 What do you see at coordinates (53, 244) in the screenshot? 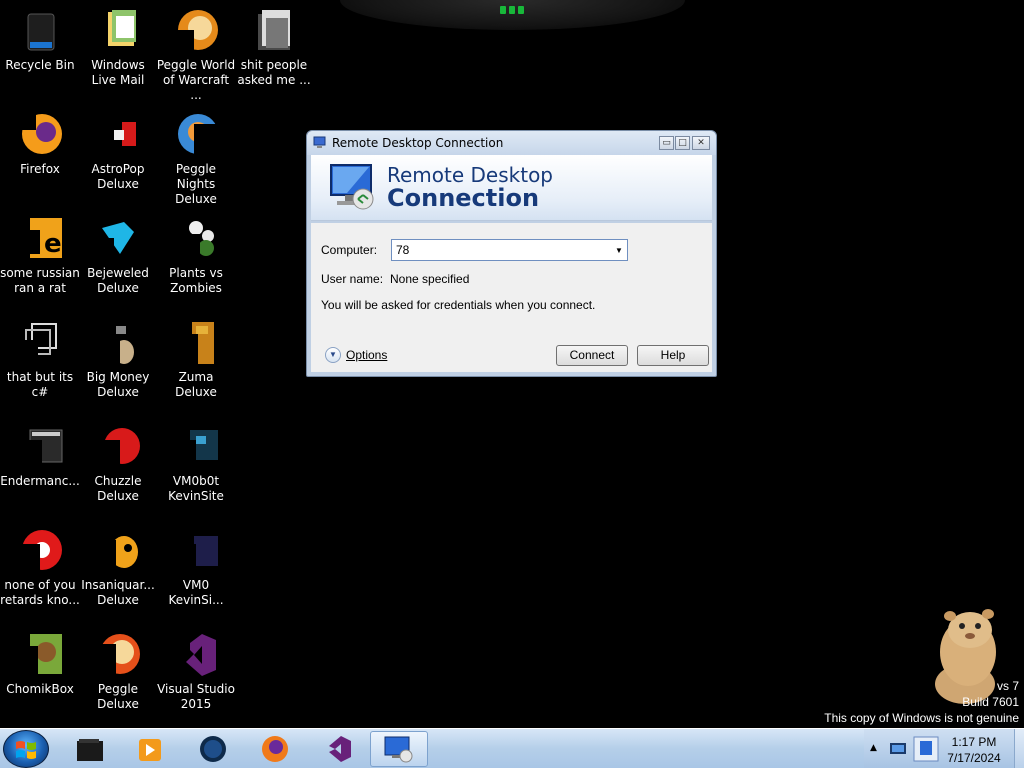
I see `svg-text: e` at bounding box center [53, 244].